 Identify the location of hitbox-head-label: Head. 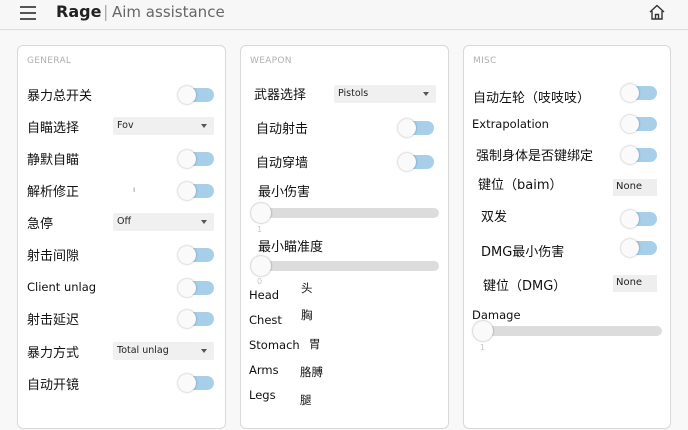
(264, 295).